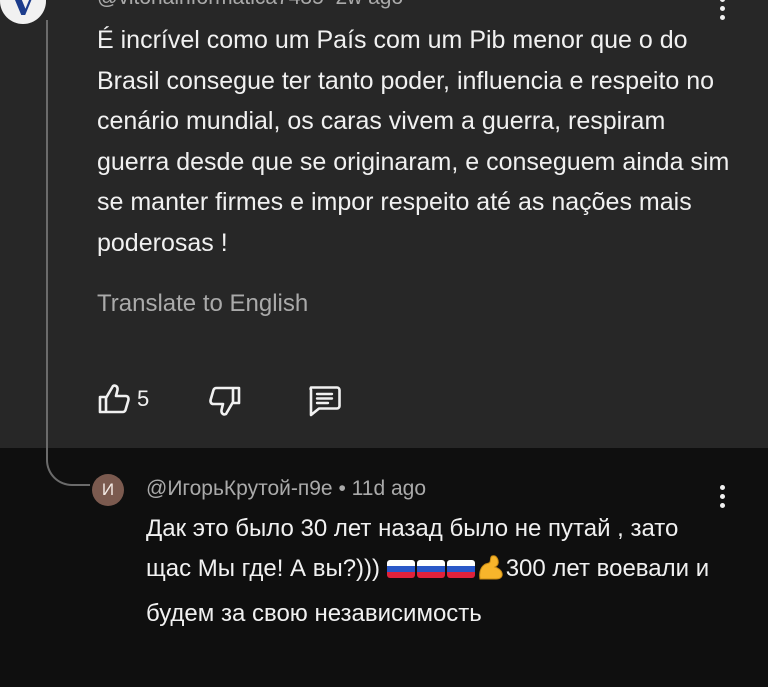  Describe the element at coordinates (225, 403) in the screenshot. I see `thumbs-down-icon` at that location.